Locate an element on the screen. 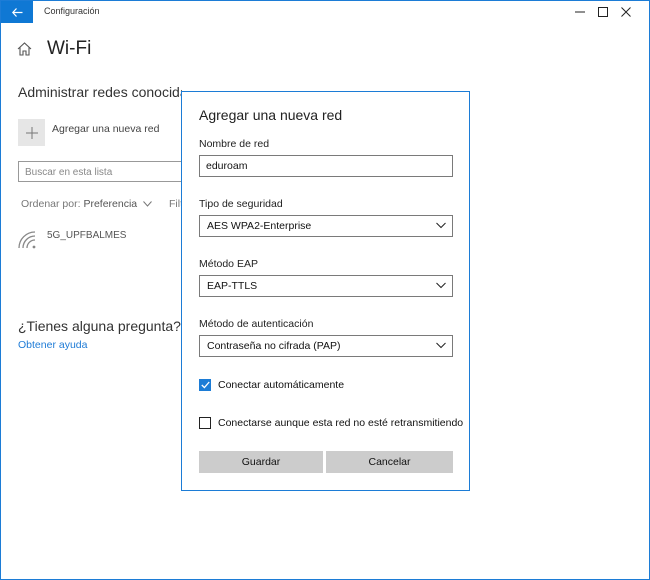 The image size is (650, 580). sort-value: Preferencia is located at coordinates (110, 204).